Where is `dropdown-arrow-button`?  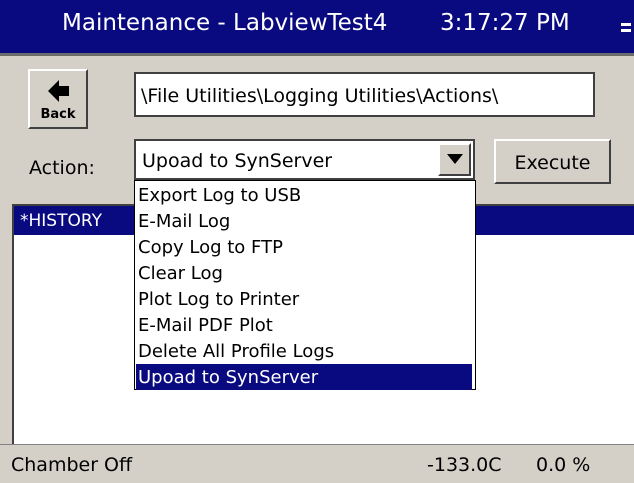 dropdown-arrow-button is located at coordinates (454, 159).